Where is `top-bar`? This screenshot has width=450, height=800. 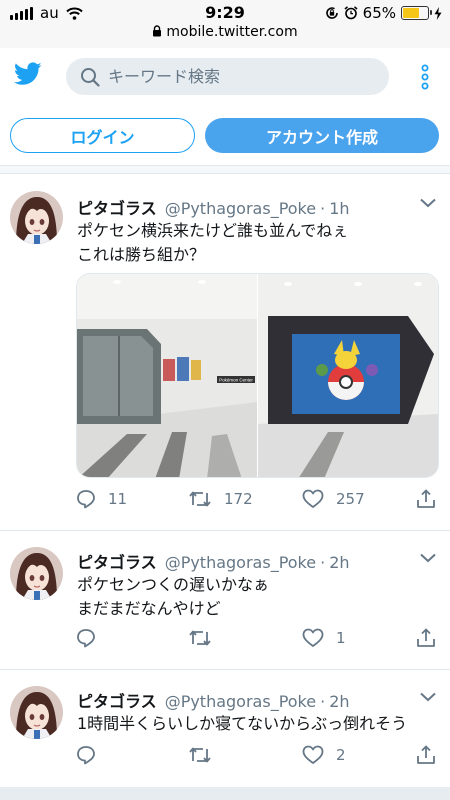 top-bar is located at coordinates (225, 77).